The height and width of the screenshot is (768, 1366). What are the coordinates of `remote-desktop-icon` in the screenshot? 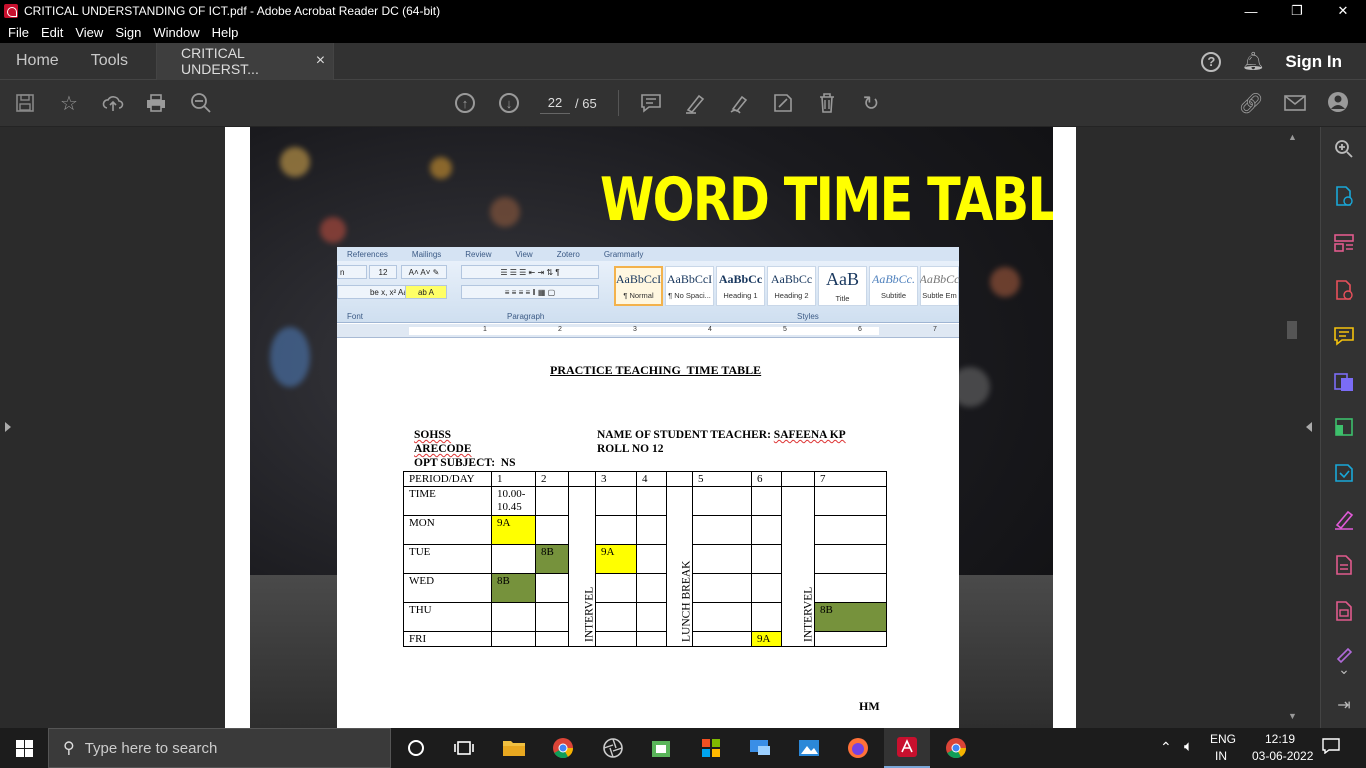 It's located at (760, 748).